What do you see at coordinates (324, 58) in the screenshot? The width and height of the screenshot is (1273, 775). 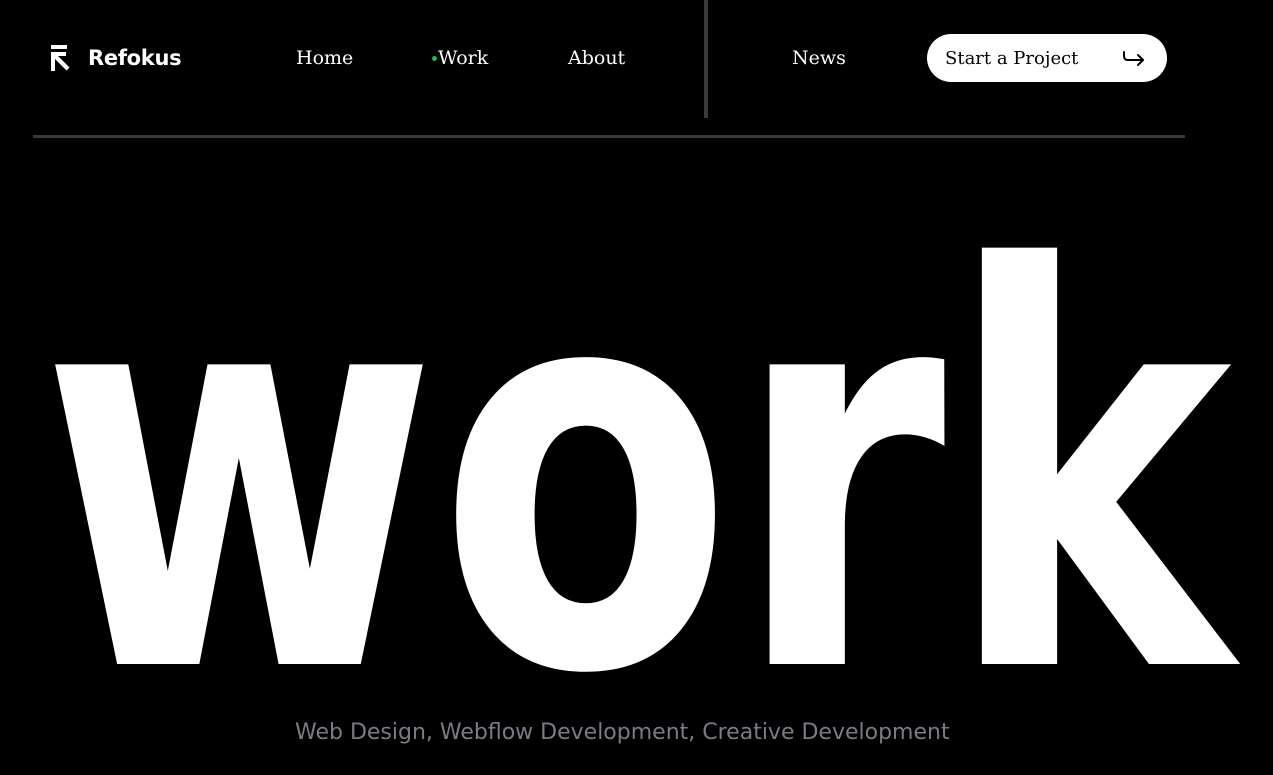 I see `nav-home-link: Home` at bounding box center [324, 58].